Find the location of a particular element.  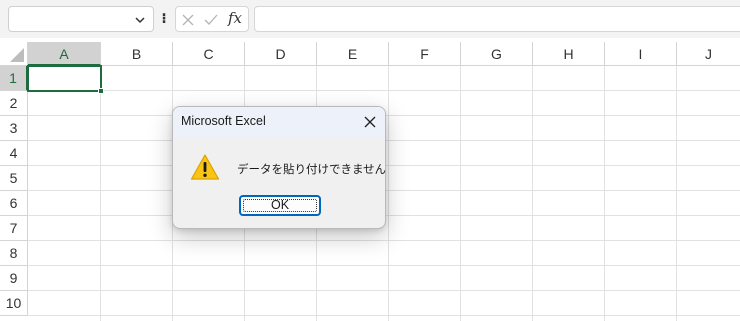

column-header-f: F is located at coordinates (425, 54).